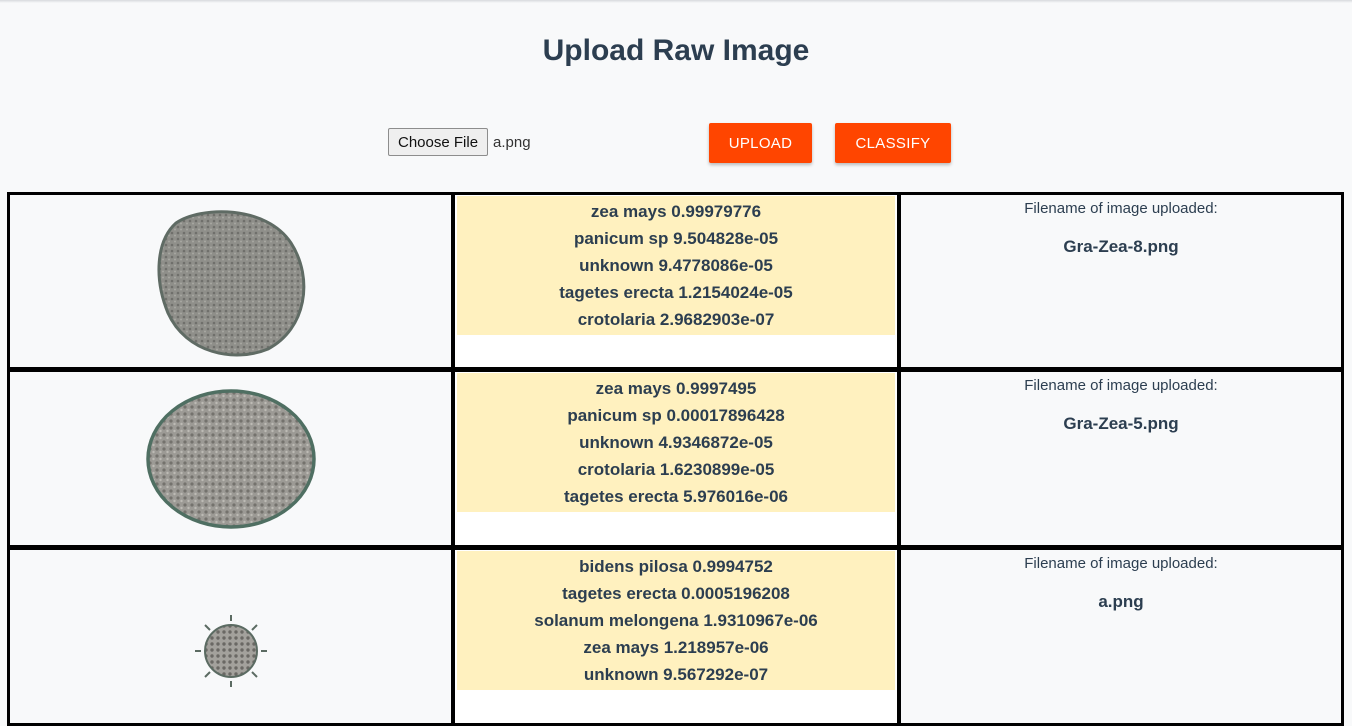  Describe the element at coordinates (676, 238) in the screenshot. I see `prediction-line: panicum sp 9.504828e-05` at that location.